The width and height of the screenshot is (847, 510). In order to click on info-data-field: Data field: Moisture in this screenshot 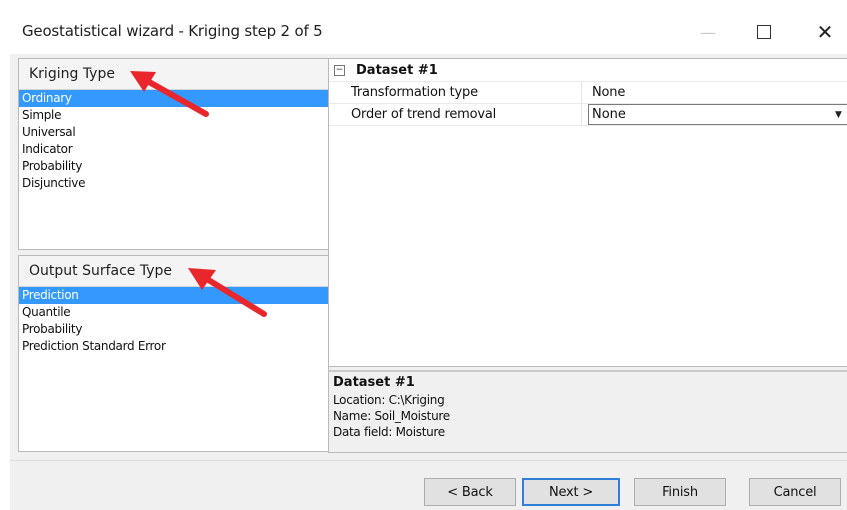, I will do `click(389, 432)`.